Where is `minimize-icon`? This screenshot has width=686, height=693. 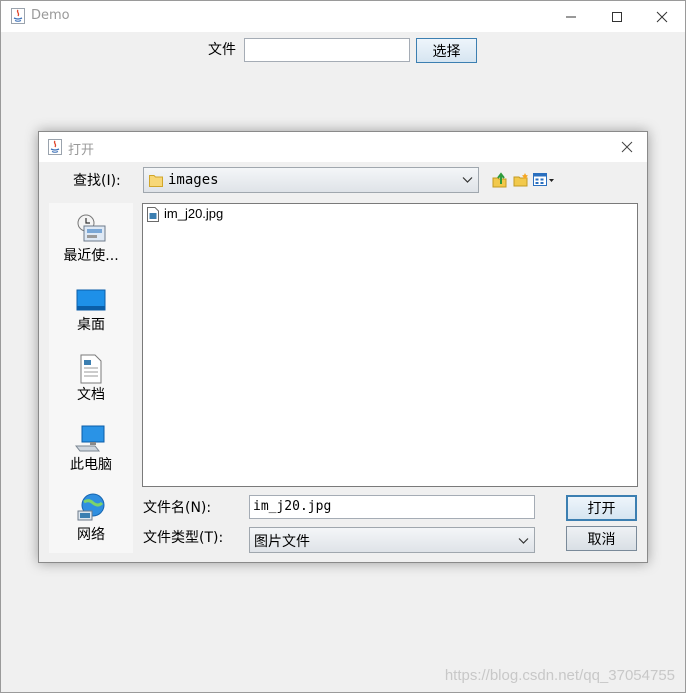 minimize-icon is located at coordinates (571, 16).